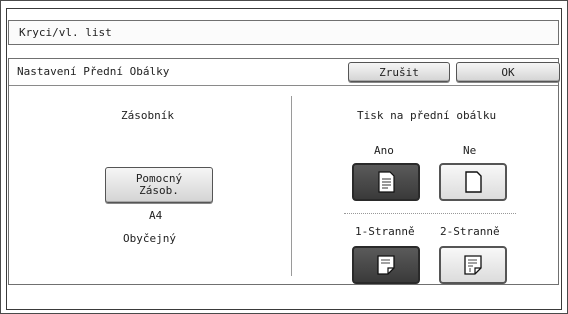  Describe the element at coordinates (470, 150) in the screenshot. I see `no-label: Ne` at that location.